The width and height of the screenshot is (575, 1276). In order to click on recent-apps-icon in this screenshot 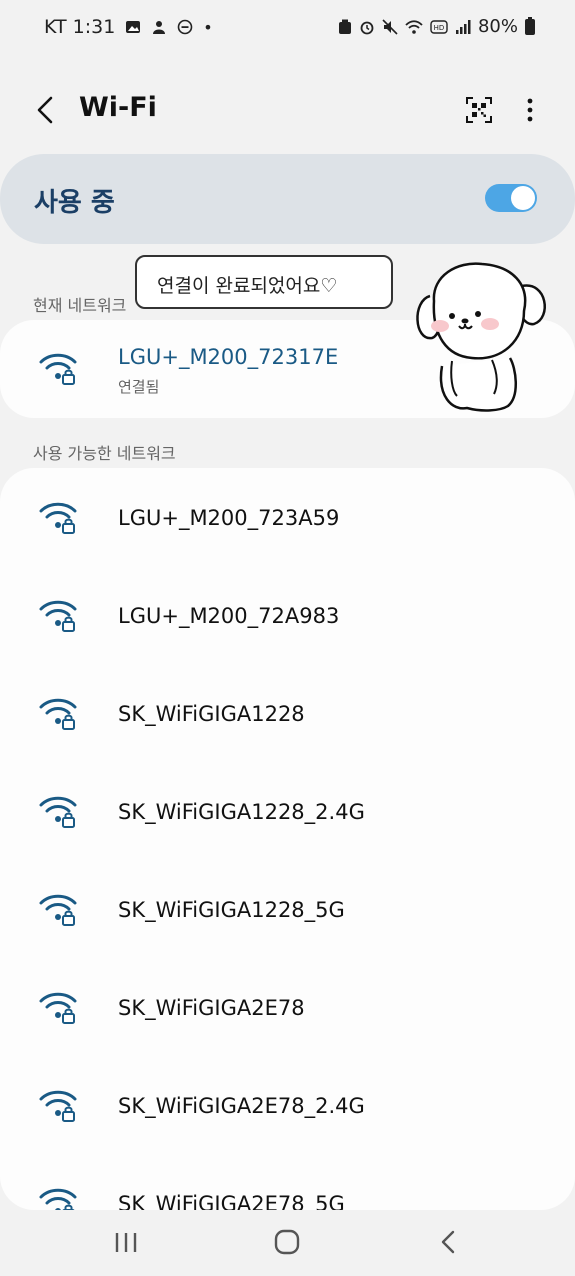, I will do `click(126, 1242)`.